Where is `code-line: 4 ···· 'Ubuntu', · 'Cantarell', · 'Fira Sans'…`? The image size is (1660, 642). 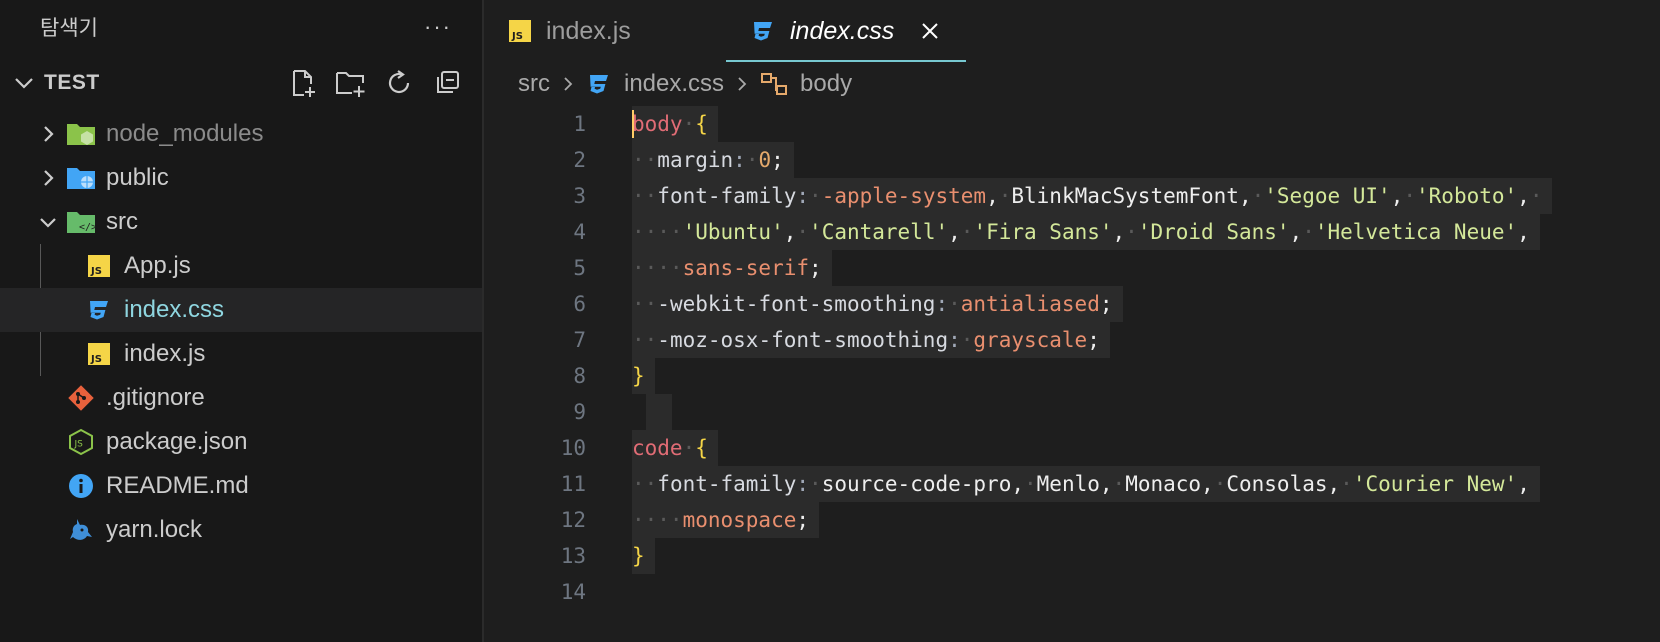 code-line: 4 ···· 'Ubuntu', · 'Cantarell', · 'Fira Sans'… is located at coordinates (1072, 232).